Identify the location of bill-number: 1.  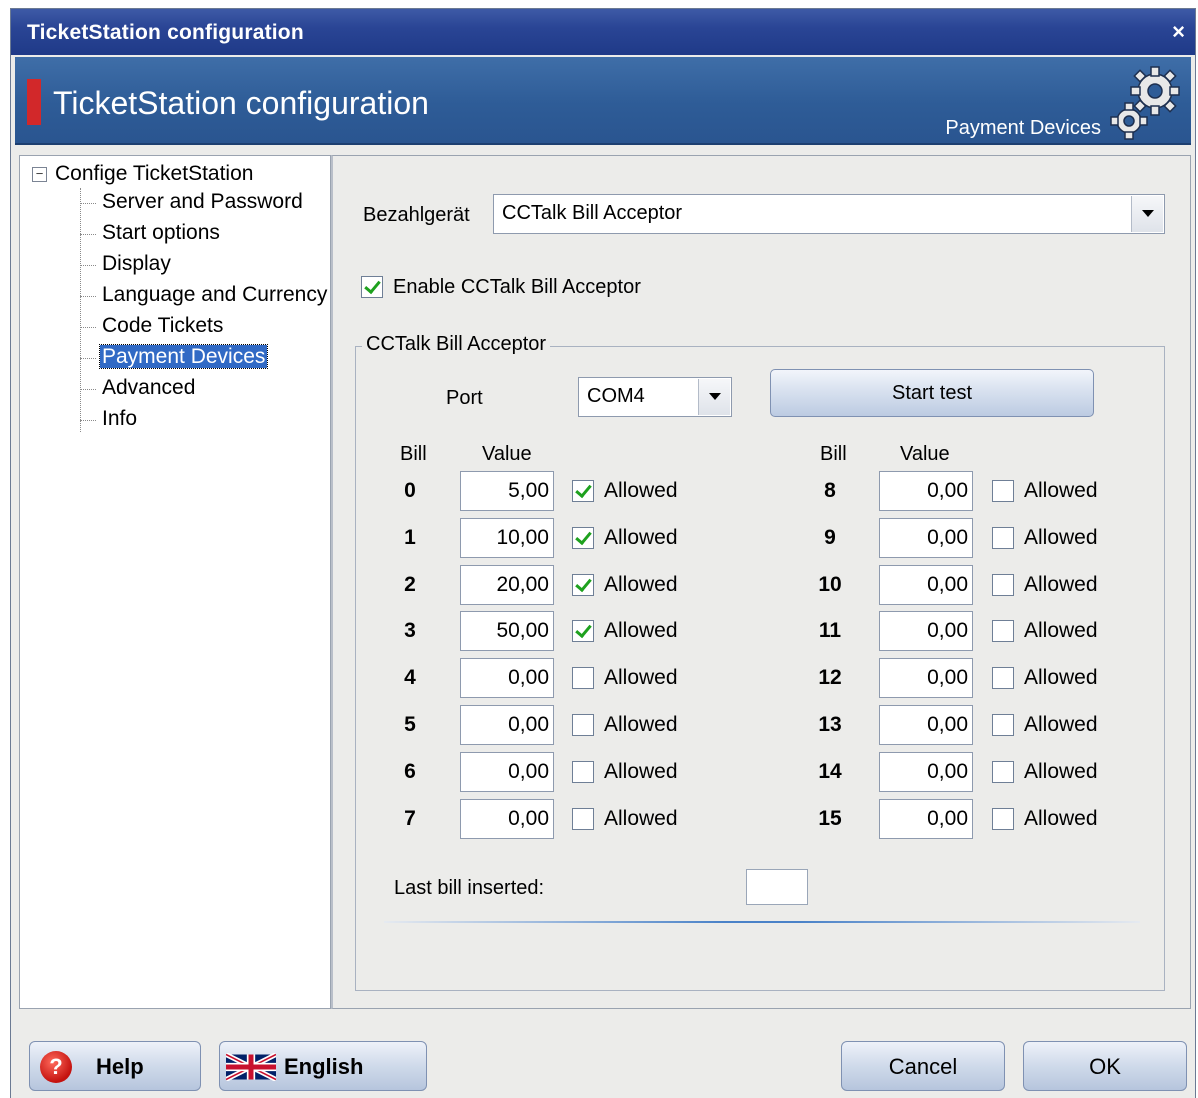
(410, 537).